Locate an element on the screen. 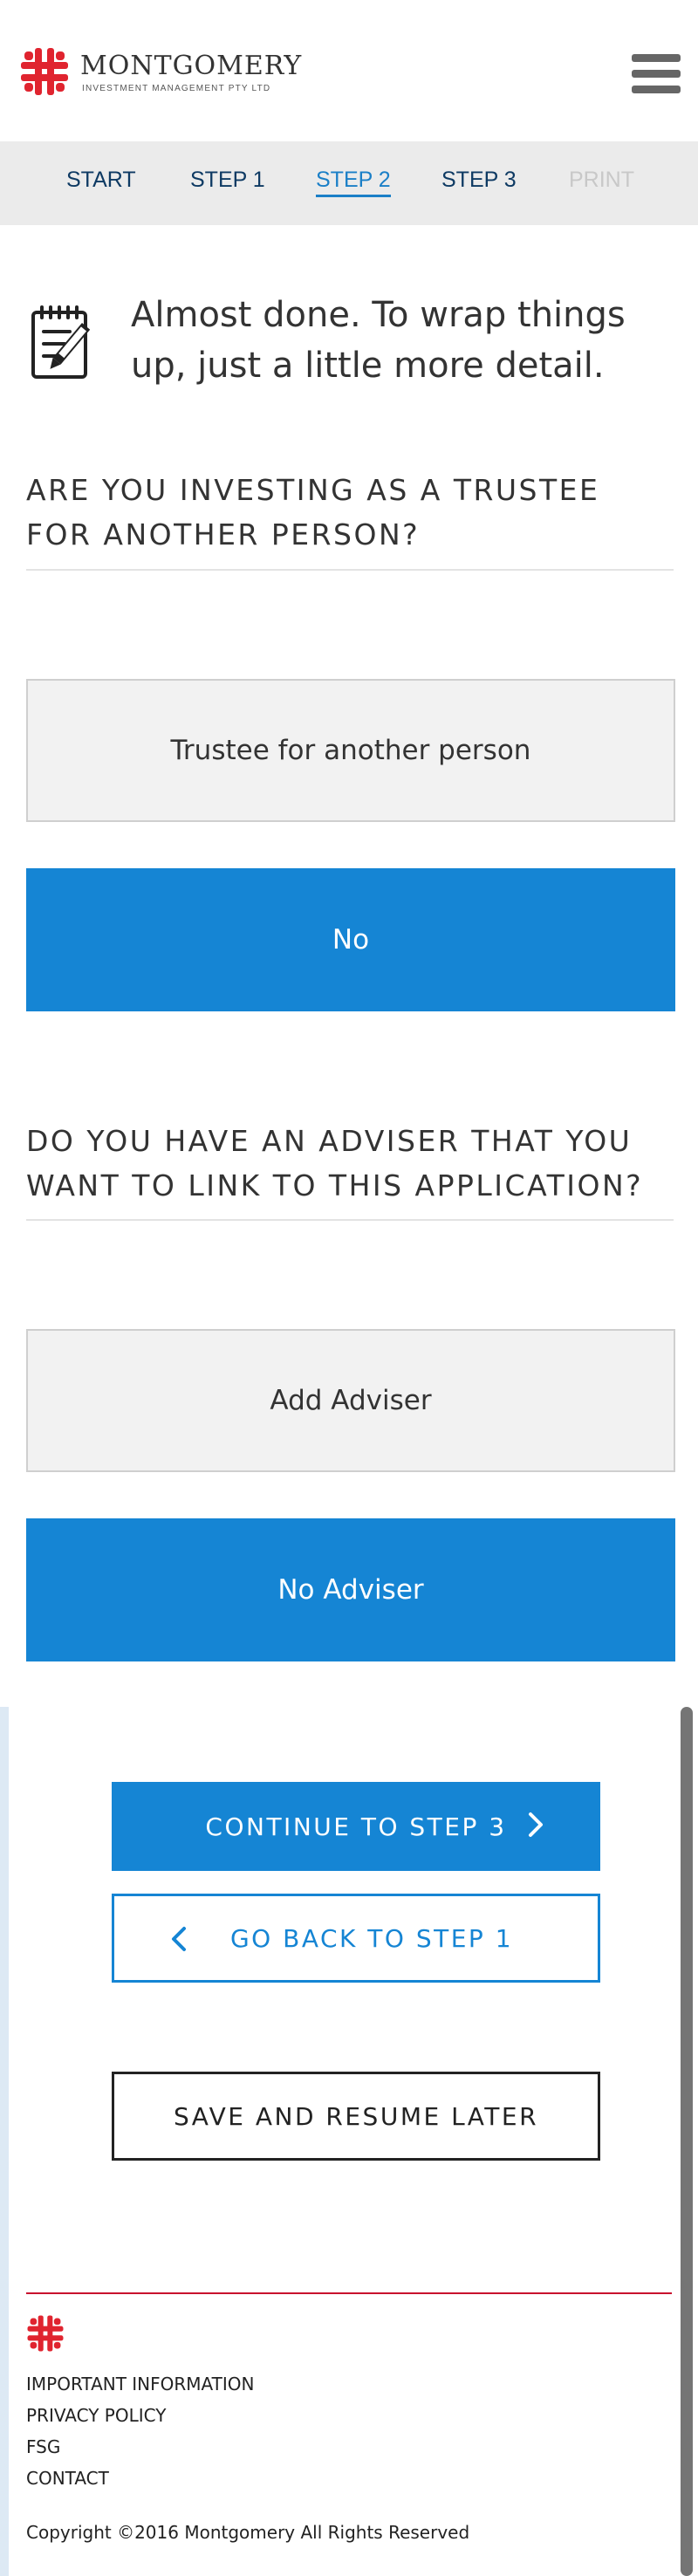 This screenshot has width=698, height=2576. montgomery-logo-icon is located at coordinates (44, 71).